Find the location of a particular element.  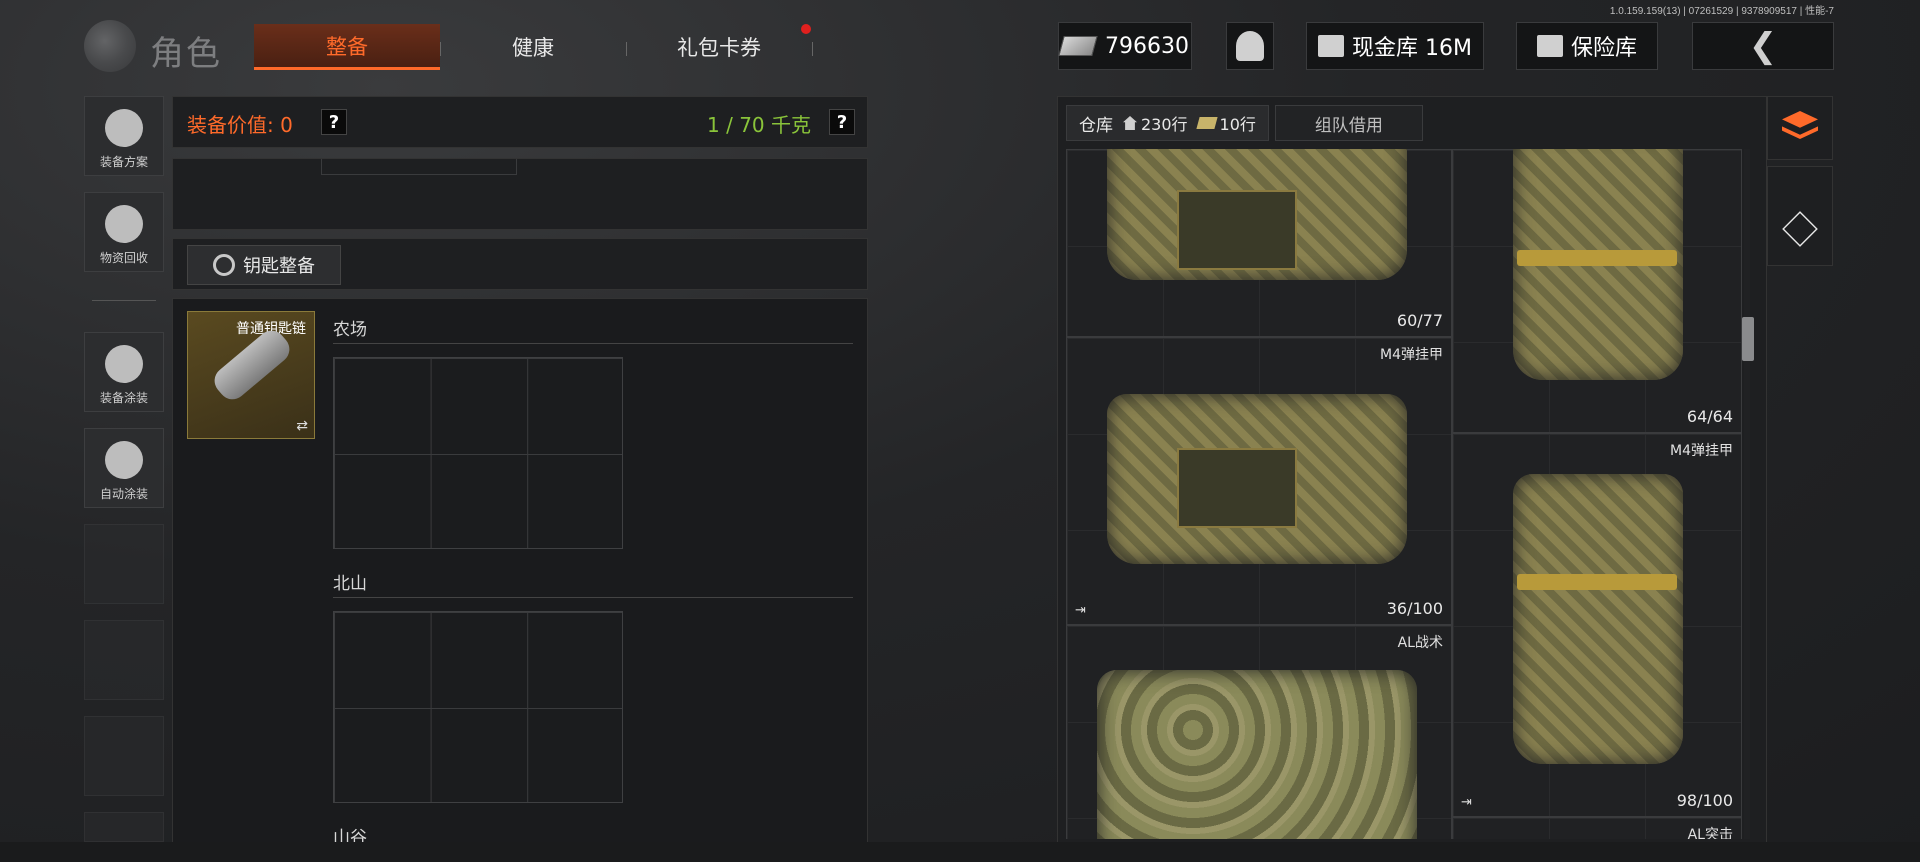

tab-divider is located at coordinates (812, 49).